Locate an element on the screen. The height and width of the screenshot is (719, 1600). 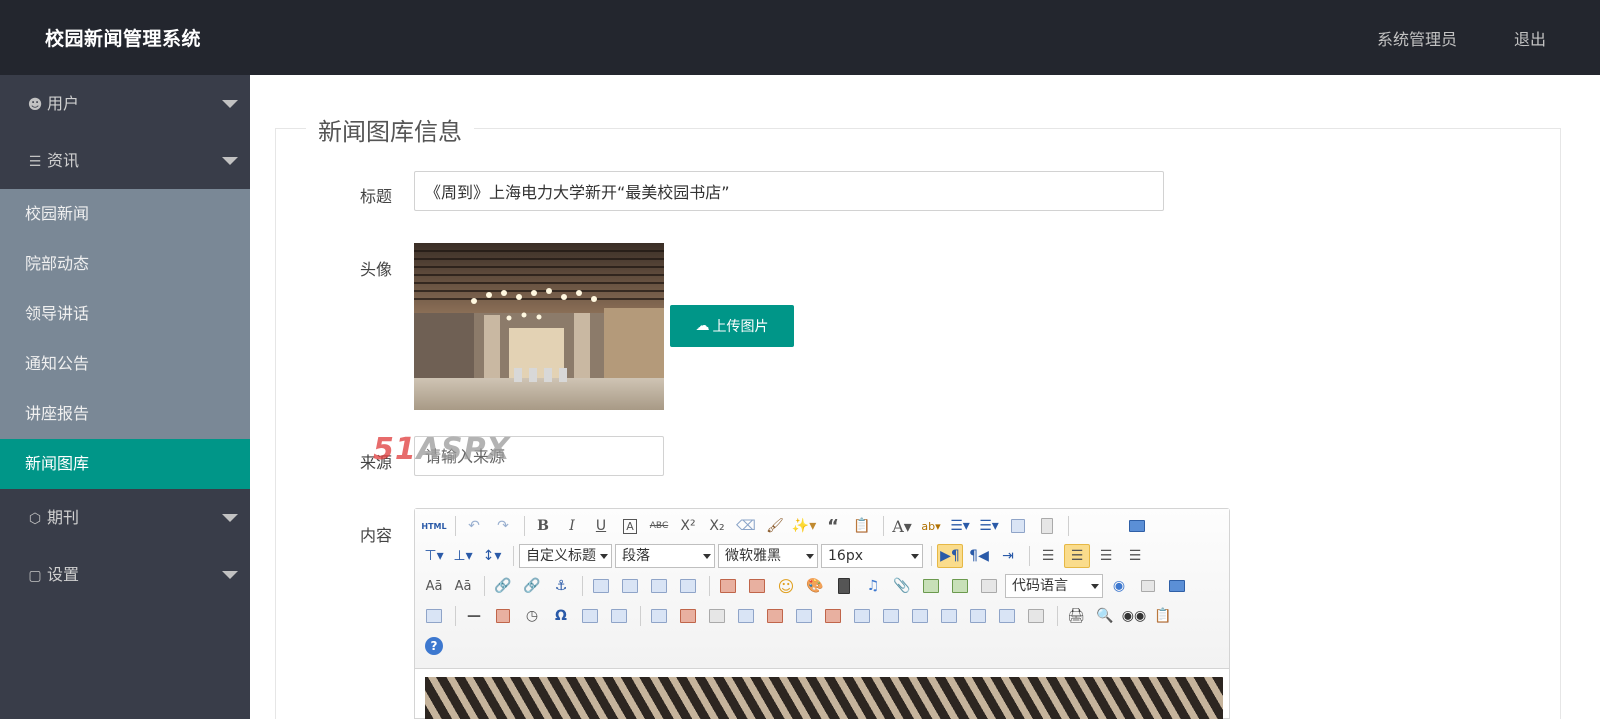
nav-group-settings: ▢ 设置 is located at coordinates (125, 574).